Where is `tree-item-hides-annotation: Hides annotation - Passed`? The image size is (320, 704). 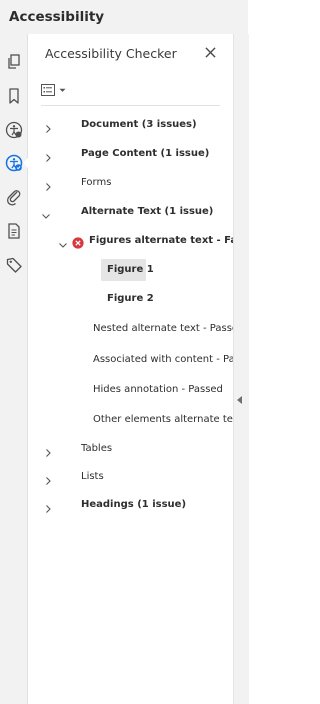 tree-item-hides-annotation: Hides annotation - Passed is located at coordinates (130, 390).